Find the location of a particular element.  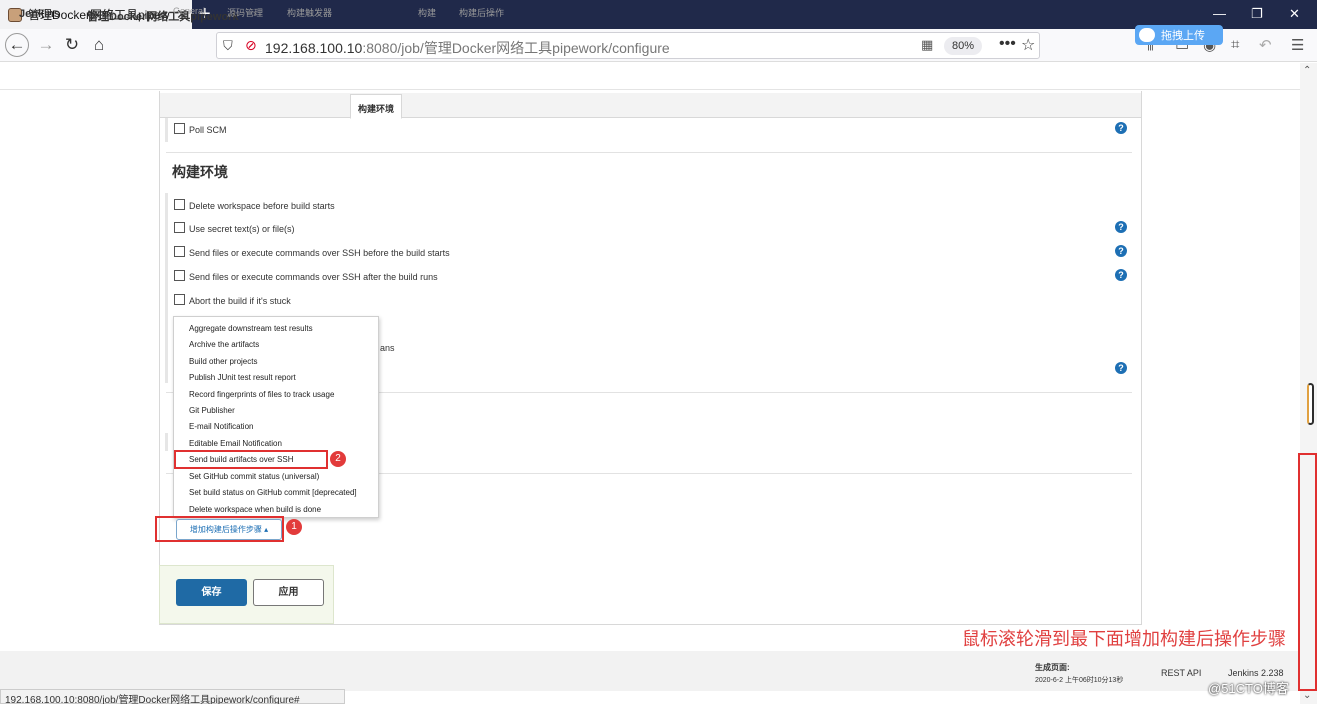

highlight-box-ssh is located at coordinates (251, 459).